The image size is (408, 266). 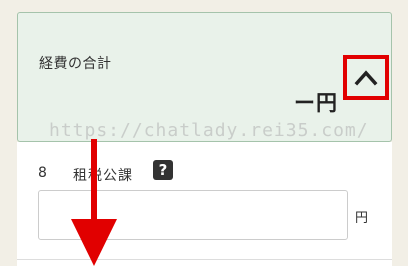 I want to click on watermark-text: https://chatlady.rei35.com/, so click(x=209, y=130).